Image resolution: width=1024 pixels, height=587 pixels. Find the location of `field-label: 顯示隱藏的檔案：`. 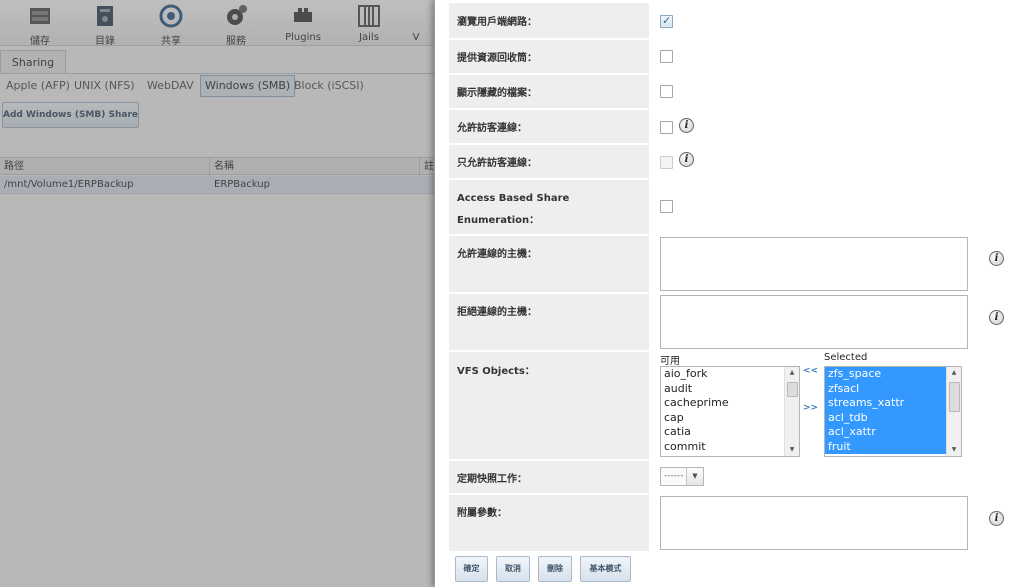

field-label: 顯示隱藏的檔案： is located at coordinates (549, 91).